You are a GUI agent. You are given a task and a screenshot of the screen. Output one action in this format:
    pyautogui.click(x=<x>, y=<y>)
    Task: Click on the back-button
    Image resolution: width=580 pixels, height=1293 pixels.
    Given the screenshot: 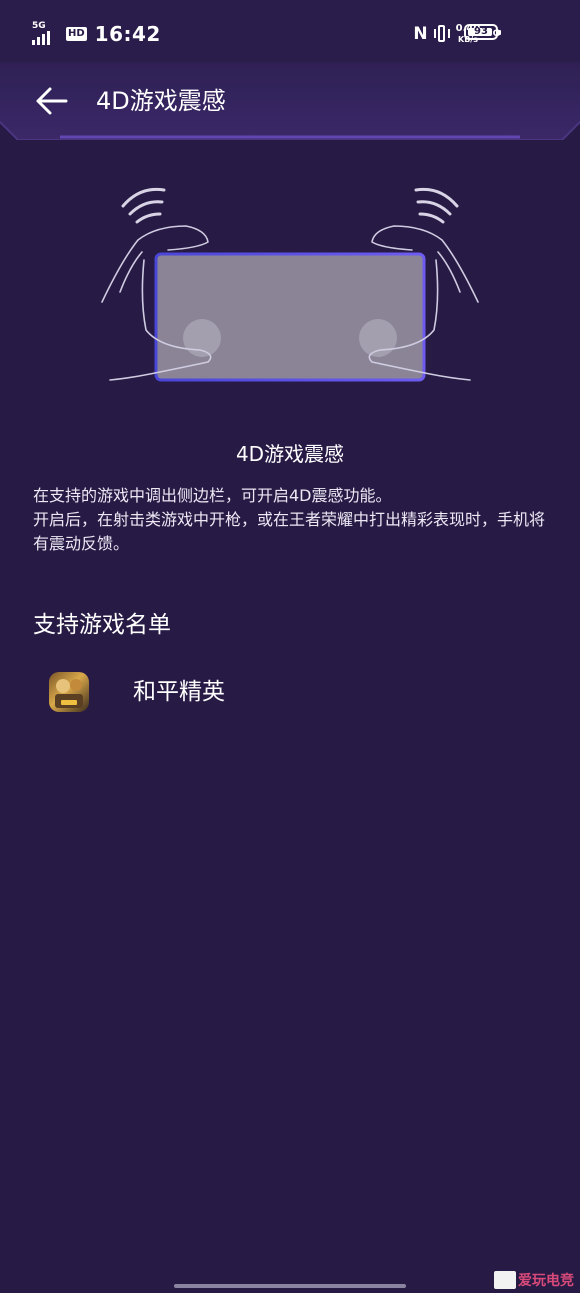 What is the action you would take?
    pyautogui.click(x=52, y=101)
    